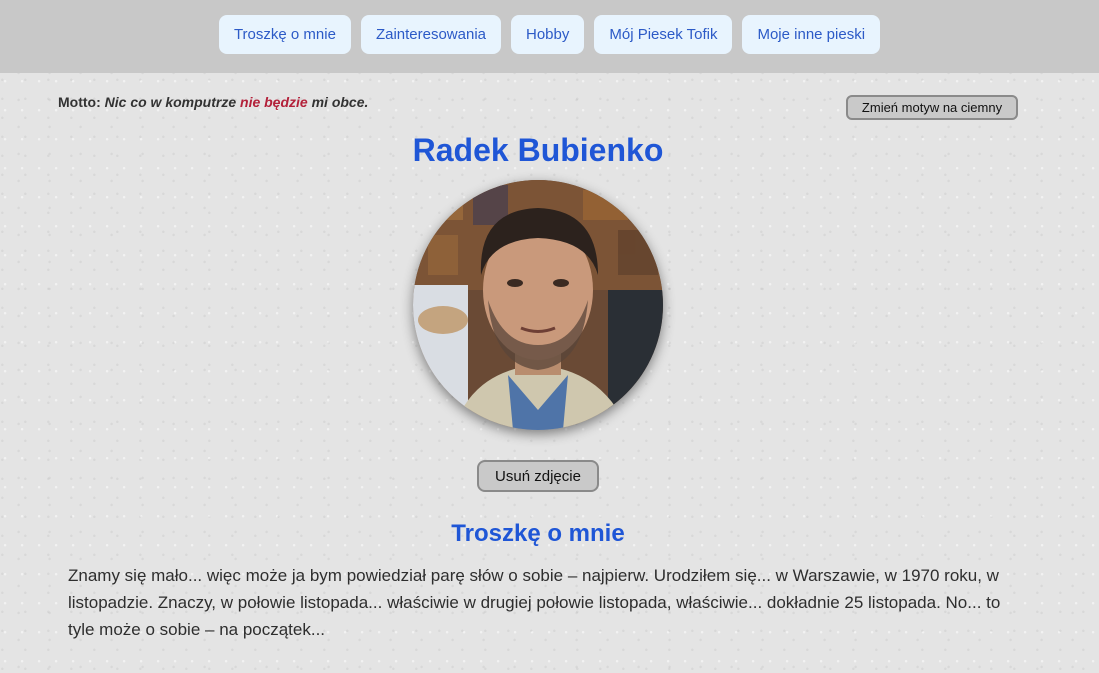  I want to click on motto-text-after: mi obce., so click(340, 102).